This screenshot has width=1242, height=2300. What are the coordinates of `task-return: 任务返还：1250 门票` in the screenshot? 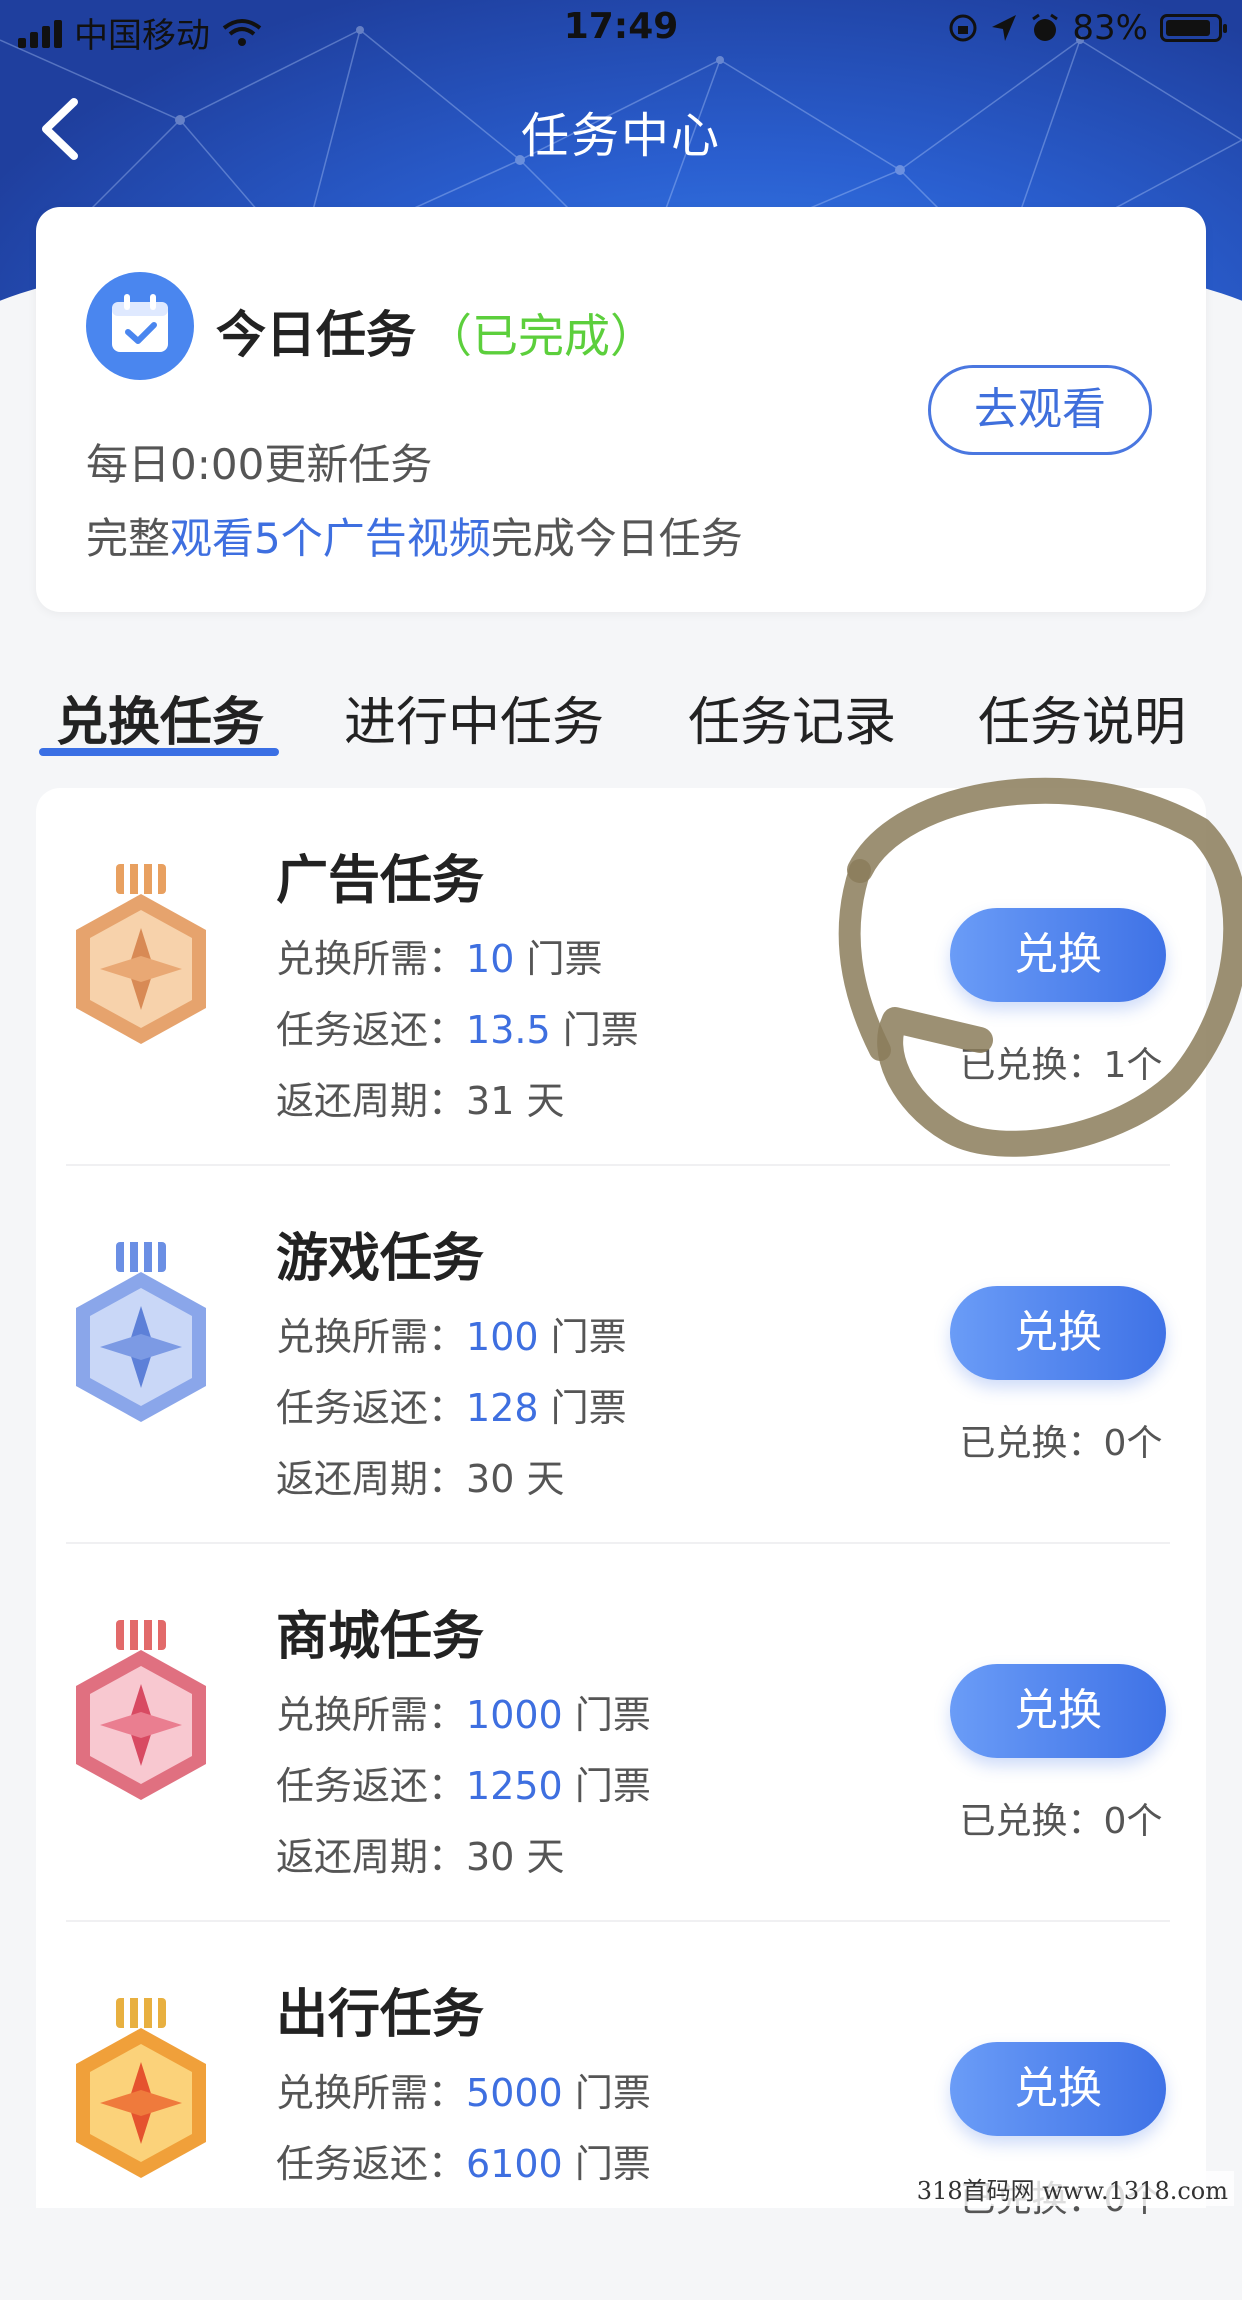 It's located at (463, 1786).